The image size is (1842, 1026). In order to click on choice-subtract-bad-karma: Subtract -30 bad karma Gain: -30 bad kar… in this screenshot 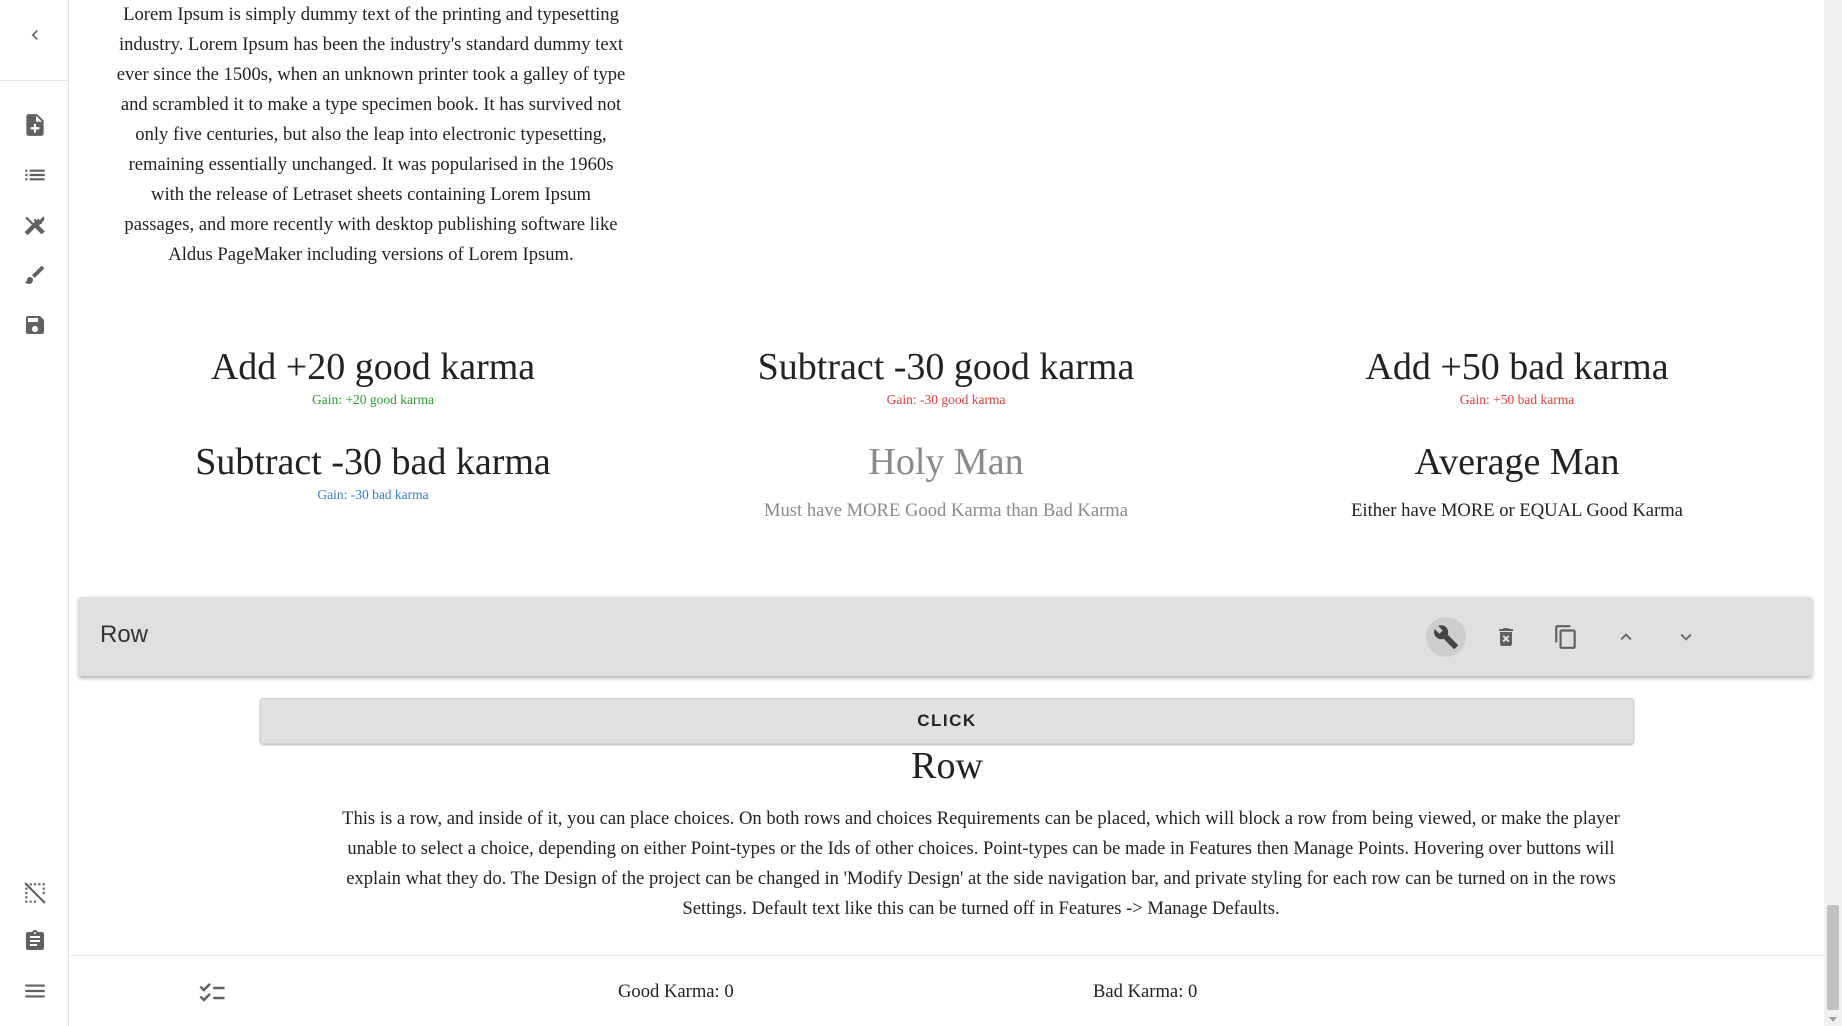, I will do `click(373, 472)`.